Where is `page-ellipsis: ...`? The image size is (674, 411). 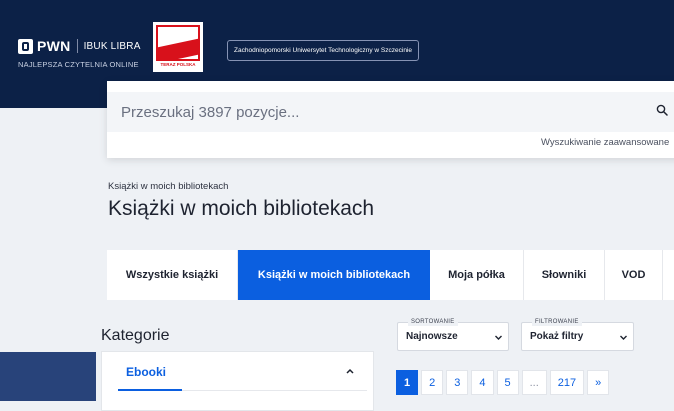 page-ellipsis: ... is located at coordinates (534, 382).